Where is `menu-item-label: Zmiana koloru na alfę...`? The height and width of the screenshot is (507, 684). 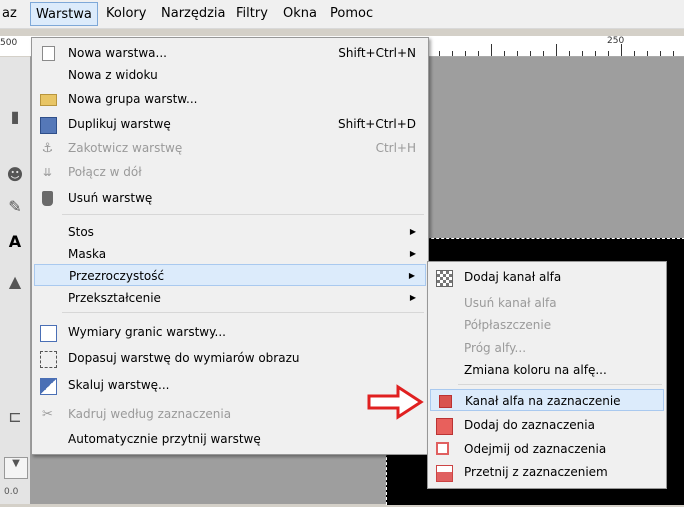
menu-item-label: Zmiana koloru na alfę... is located at coordinates (535, 370).